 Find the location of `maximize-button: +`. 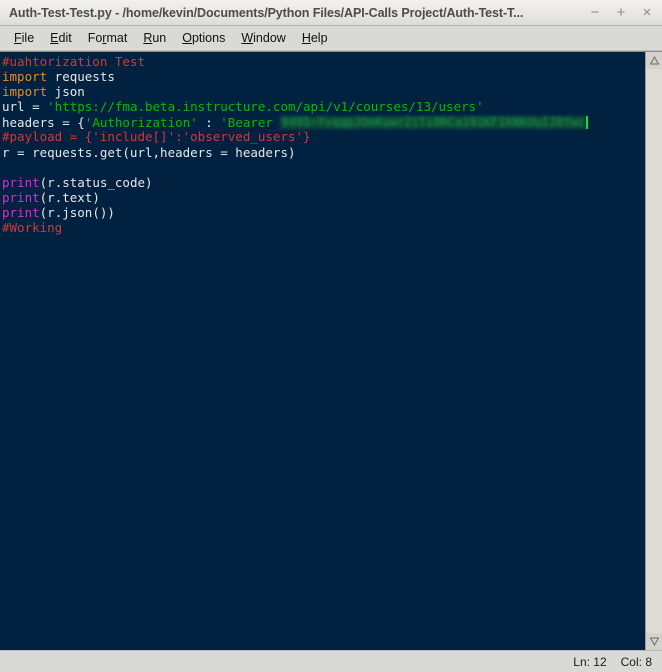

maximize-button: + is located at coordinates (621, 13).